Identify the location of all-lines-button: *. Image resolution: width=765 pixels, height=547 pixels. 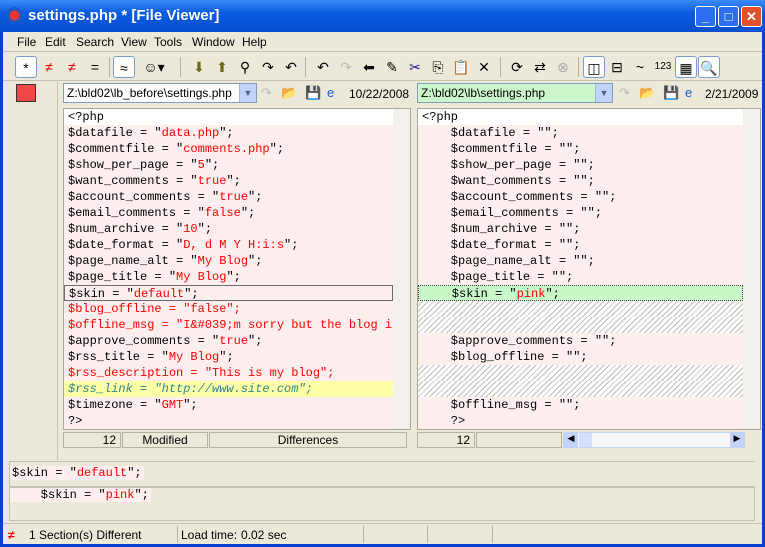
(26, 67).